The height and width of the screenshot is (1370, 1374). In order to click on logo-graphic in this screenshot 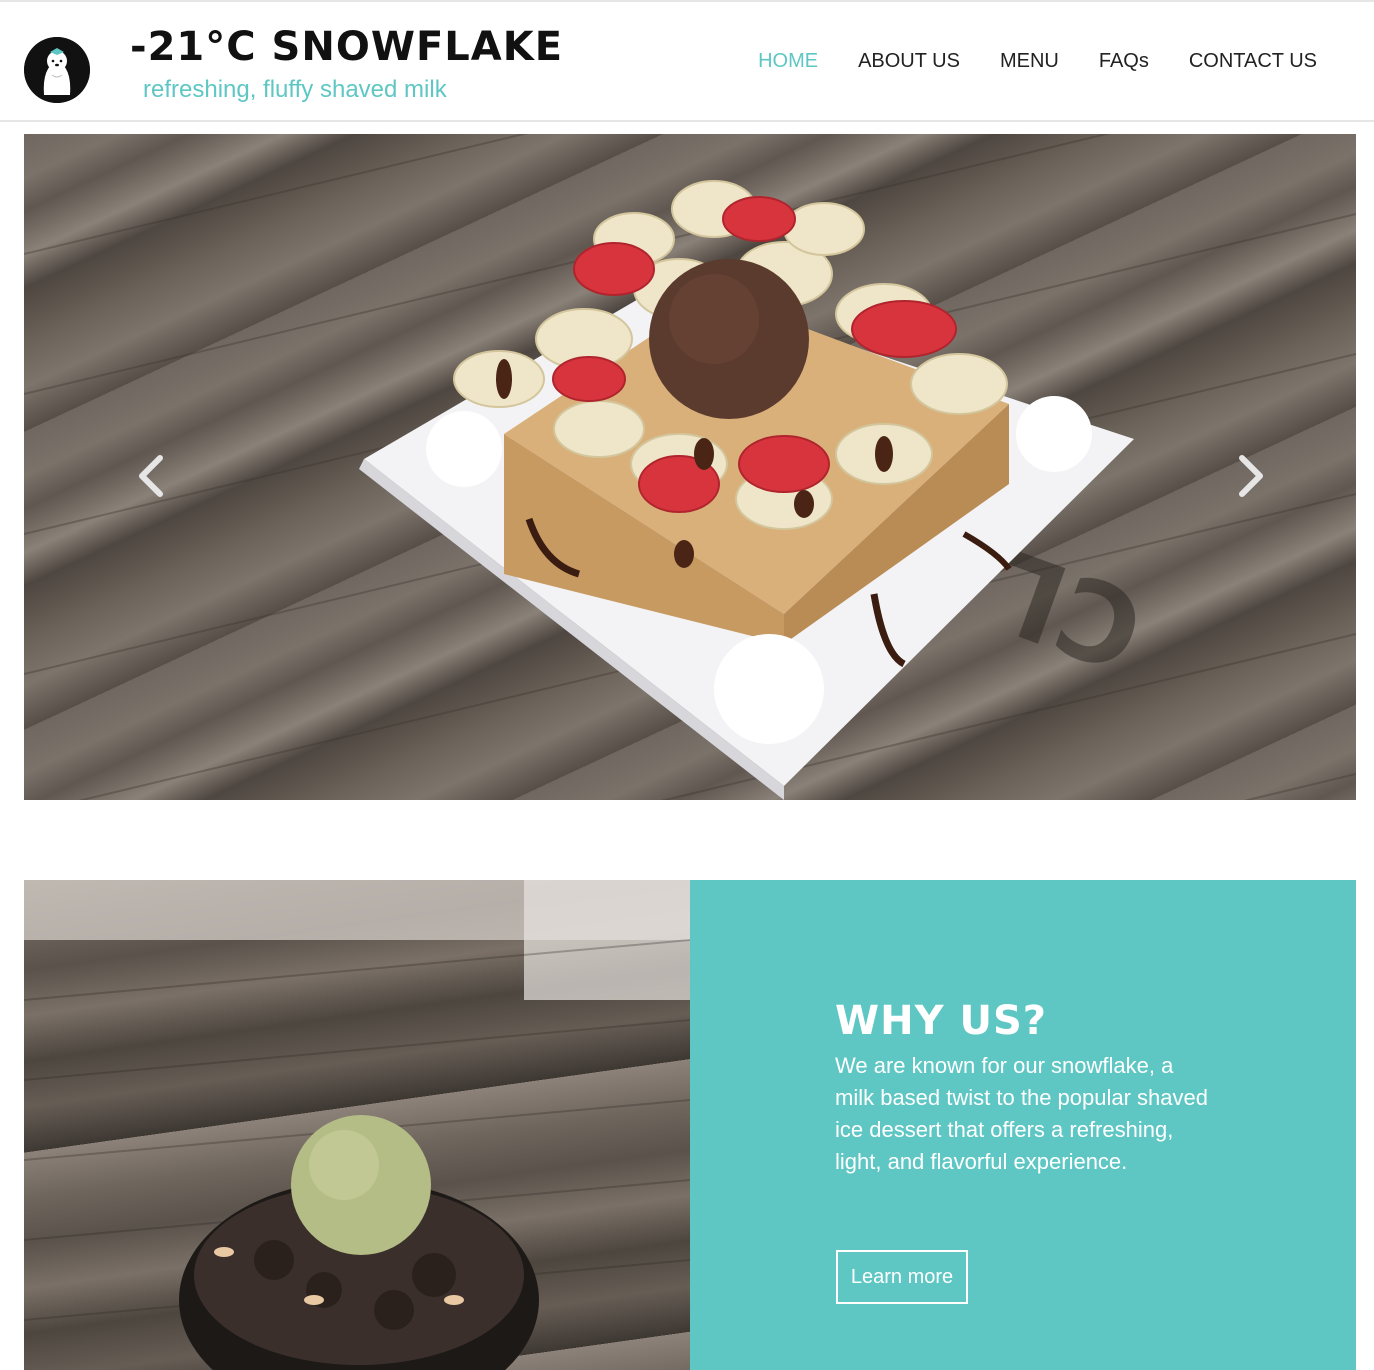, I will do `click(57, 70)`.